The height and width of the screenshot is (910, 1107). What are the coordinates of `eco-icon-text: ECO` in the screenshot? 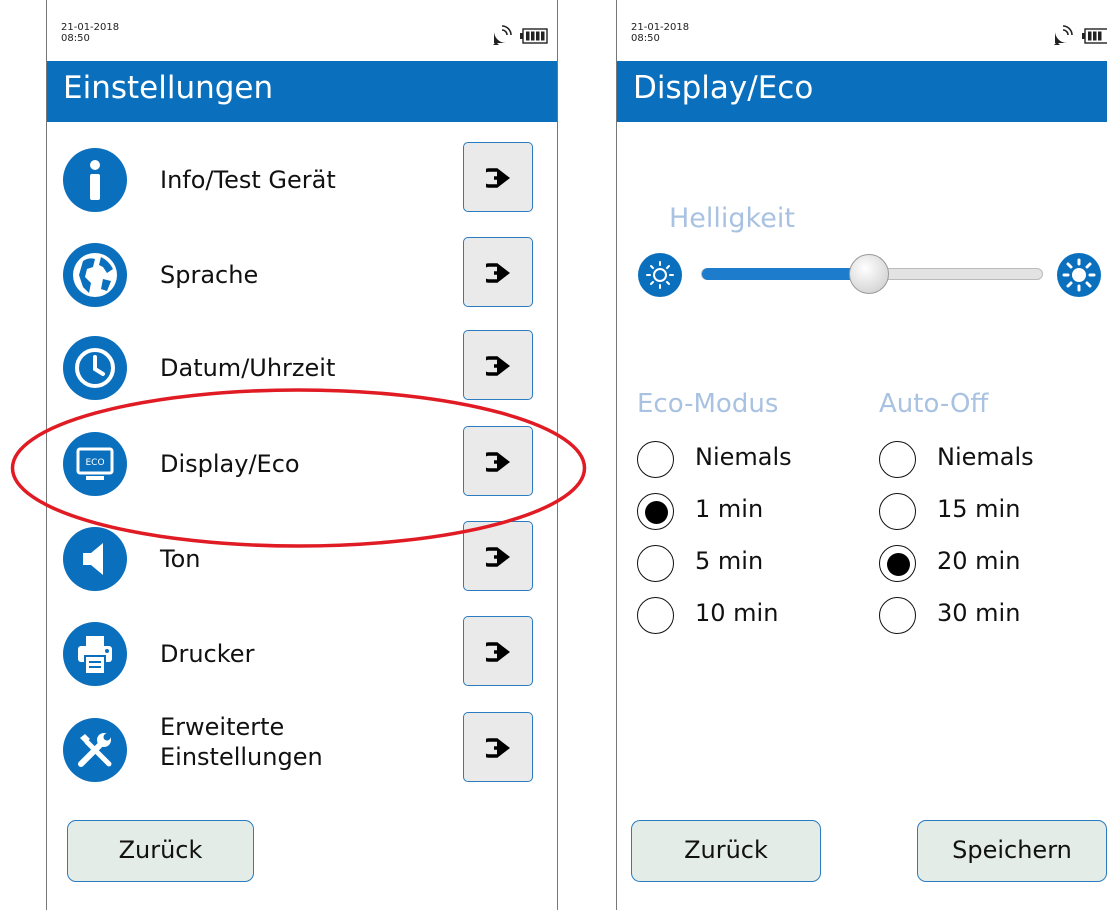 It's located at (94, 463).